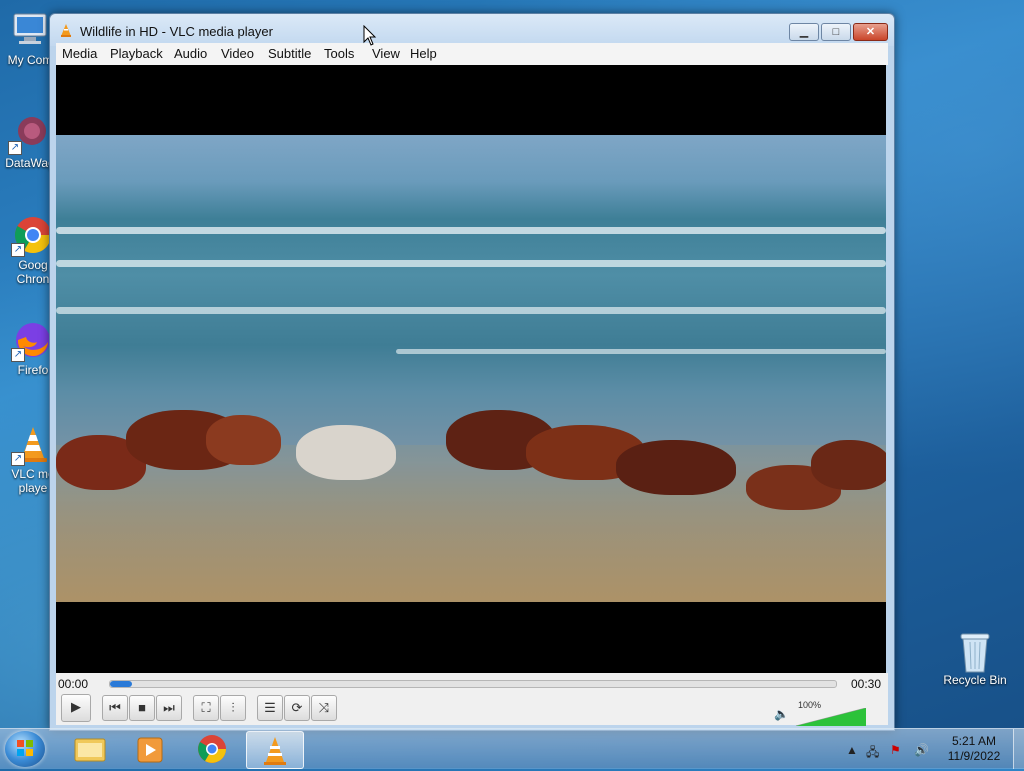 This screenshot has width=1024, height=771. I want to click on volume-tray-icon: 🔊, so click(921, 750).